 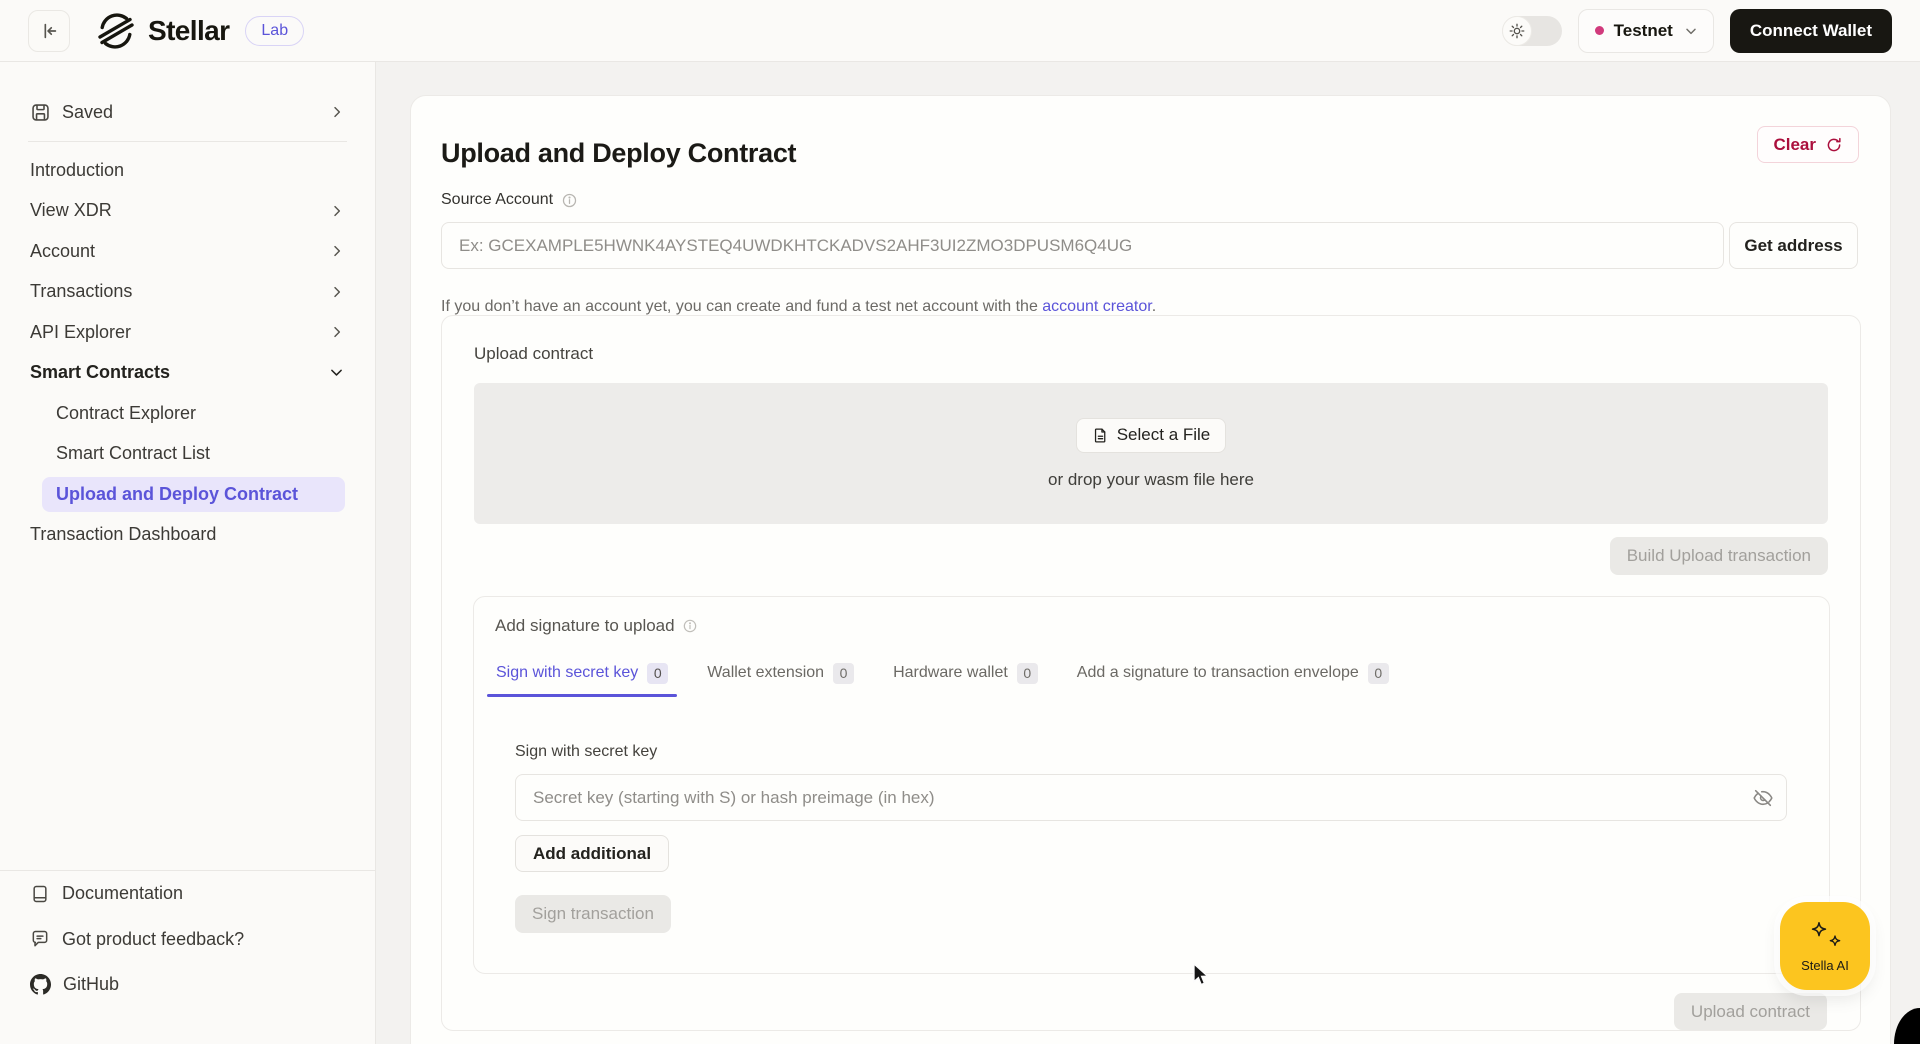 I want to click on network-selector: Testnet, so click(x=1645, y=30).